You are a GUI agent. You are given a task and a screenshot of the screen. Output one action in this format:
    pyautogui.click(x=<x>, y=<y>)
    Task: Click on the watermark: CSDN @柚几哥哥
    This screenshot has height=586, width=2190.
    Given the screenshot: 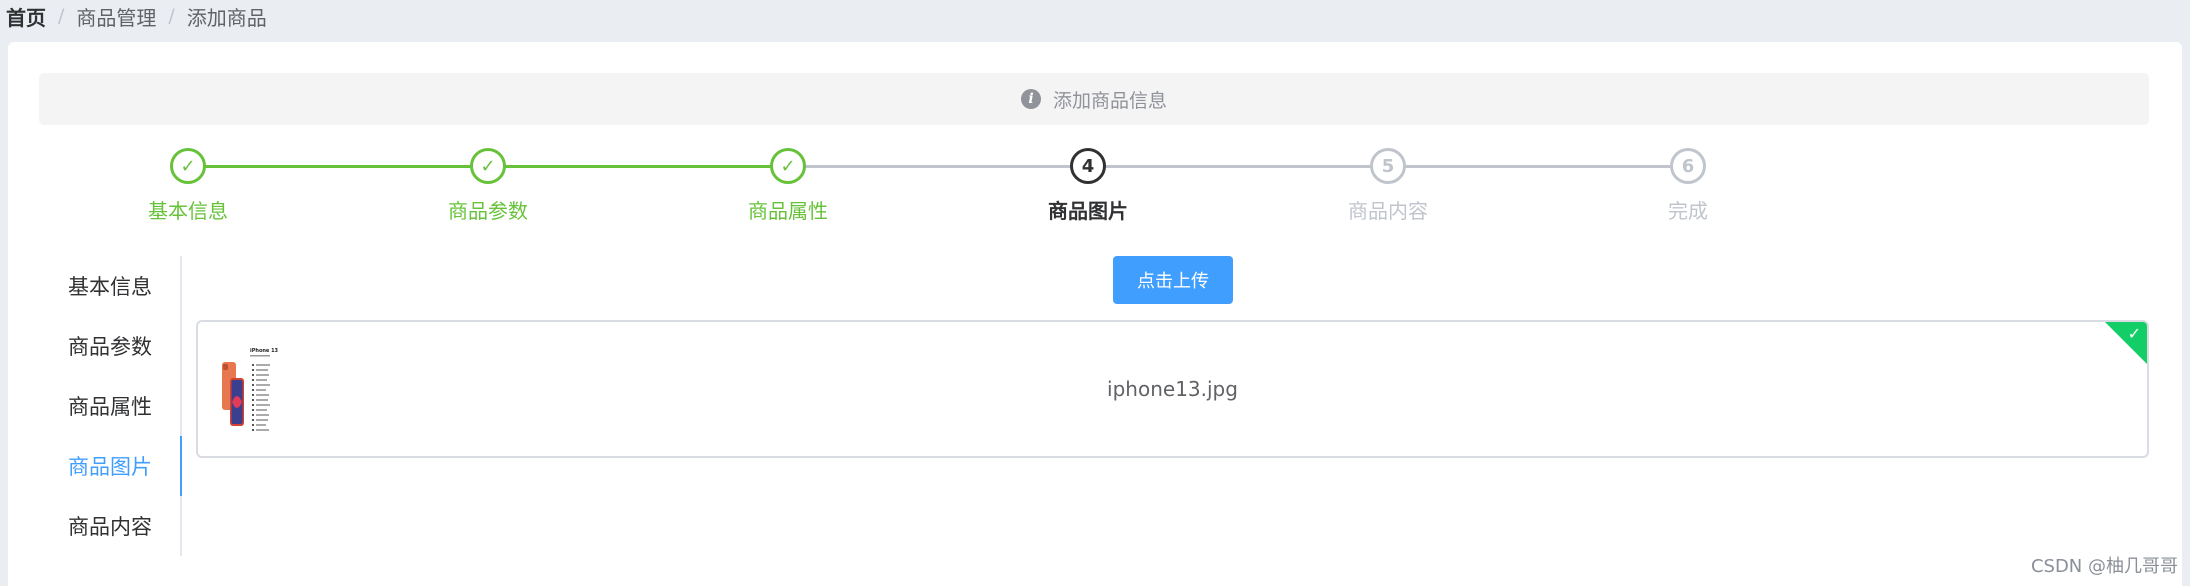 What is the action you would take?
    pyautogui.click(x=2104, y=566)
    